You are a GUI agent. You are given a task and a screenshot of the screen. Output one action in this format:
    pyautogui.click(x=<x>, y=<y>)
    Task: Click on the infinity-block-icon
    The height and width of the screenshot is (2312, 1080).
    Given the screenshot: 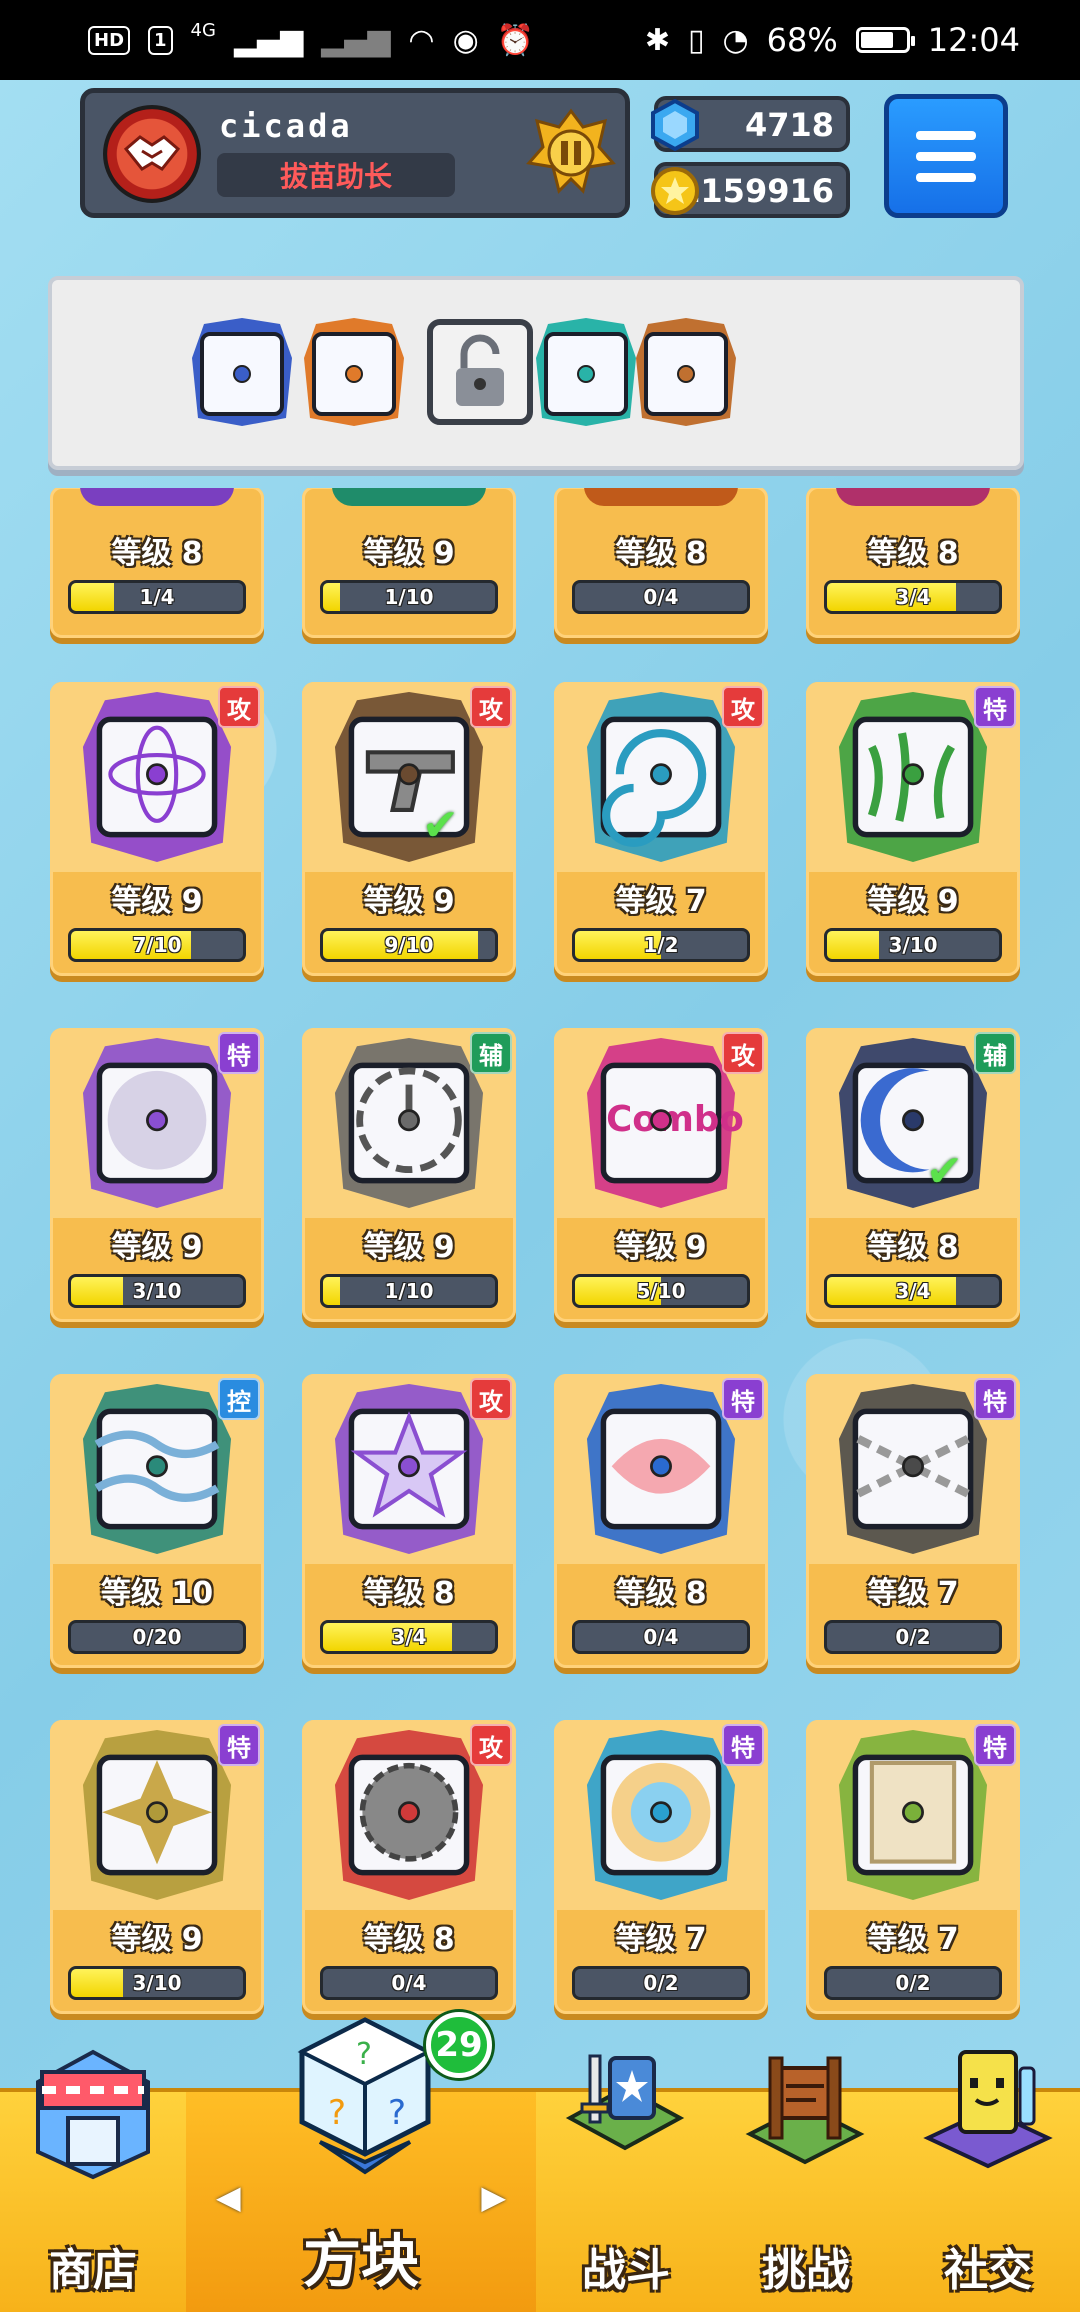 What is the action you would take?
    pyautogui.click(x=354, y=372)
    